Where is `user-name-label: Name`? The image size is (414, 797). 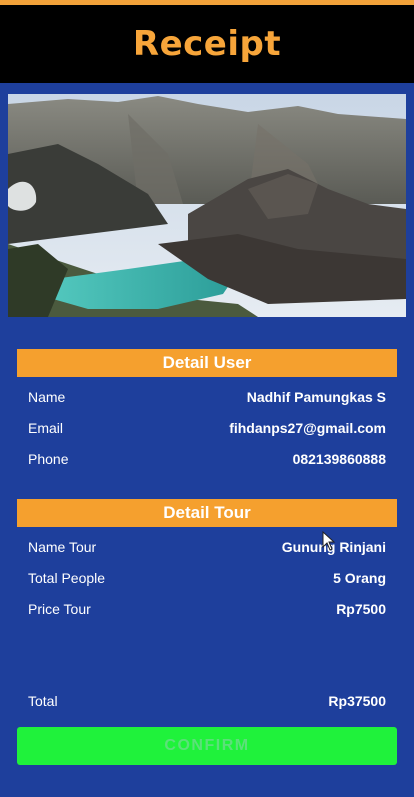
user-name-label: Name is located at coordinates (47, 397).